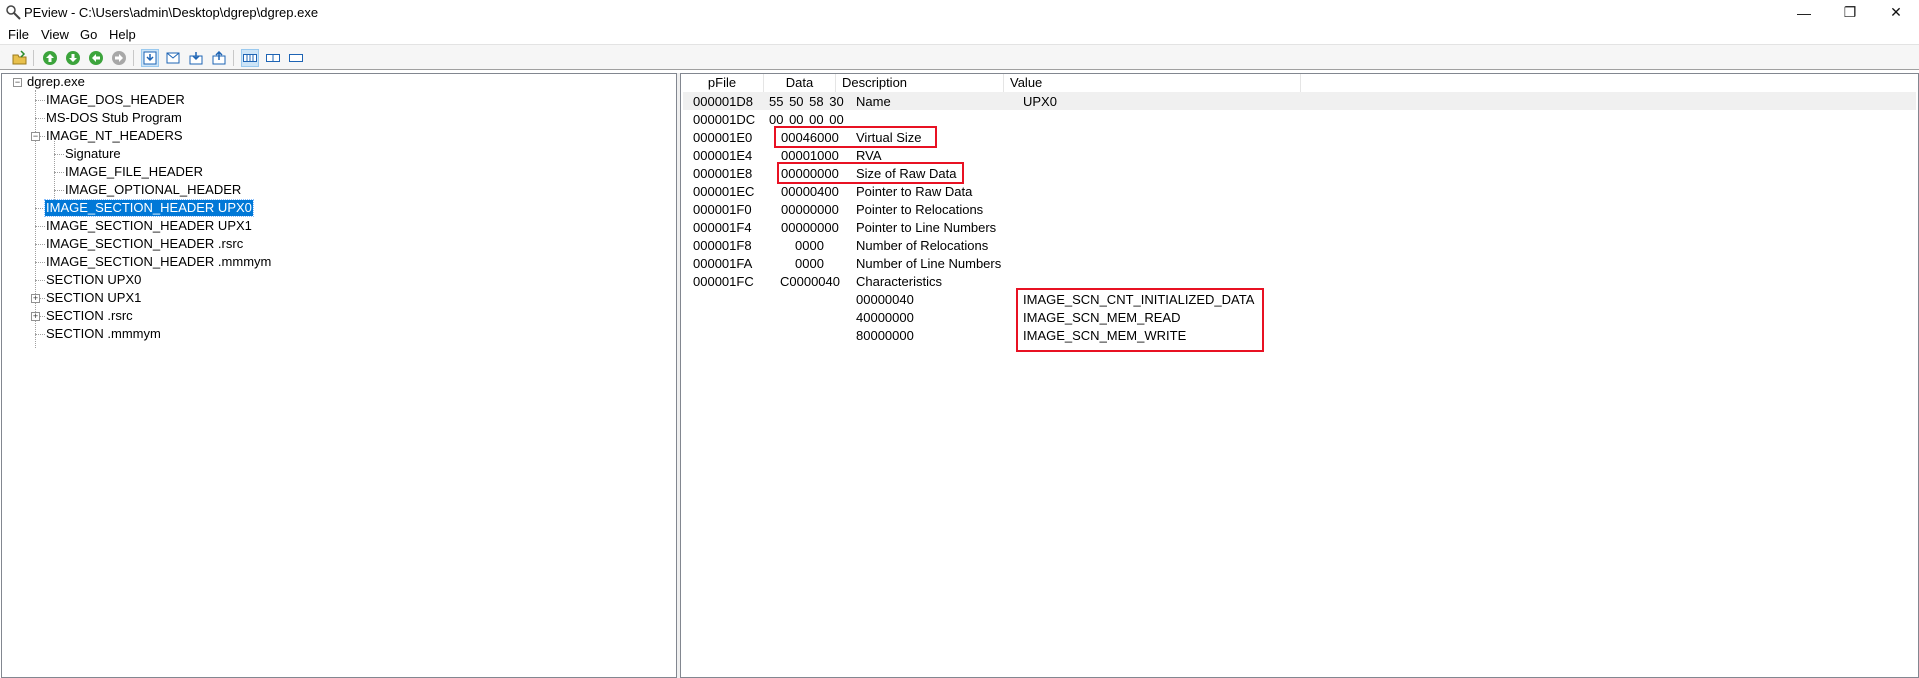 This screenshot has height=678, width=1919. What do you see at coordinates (73, 58) in the screenshot?
I see `forward-icon` at bounding box center [73, 58].